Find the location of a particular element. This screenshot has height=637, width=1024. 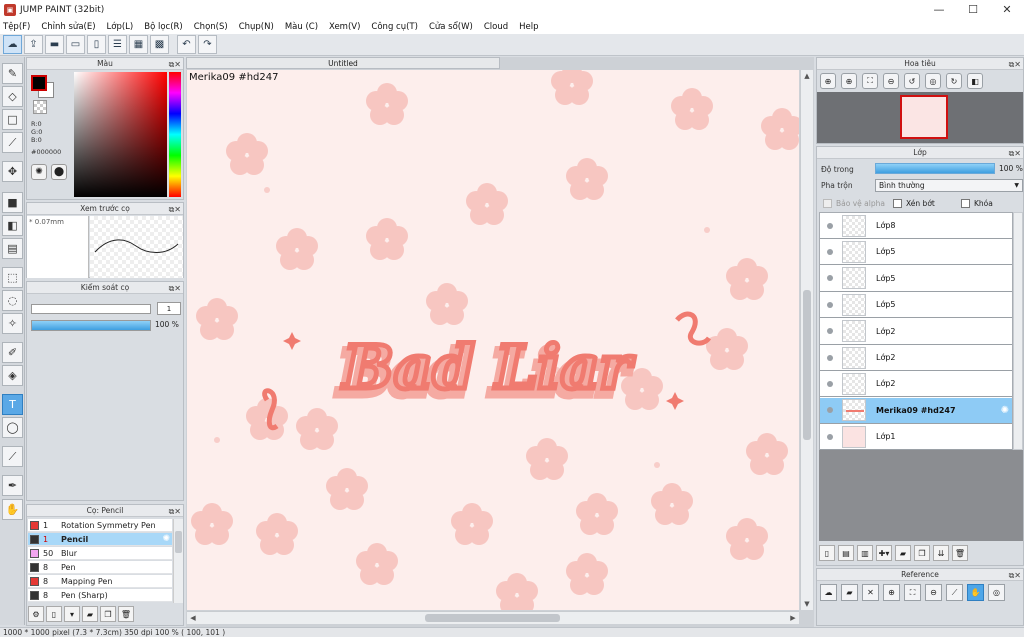

brush-delete-icon: 🗑 is located at coordinates (126, 614).